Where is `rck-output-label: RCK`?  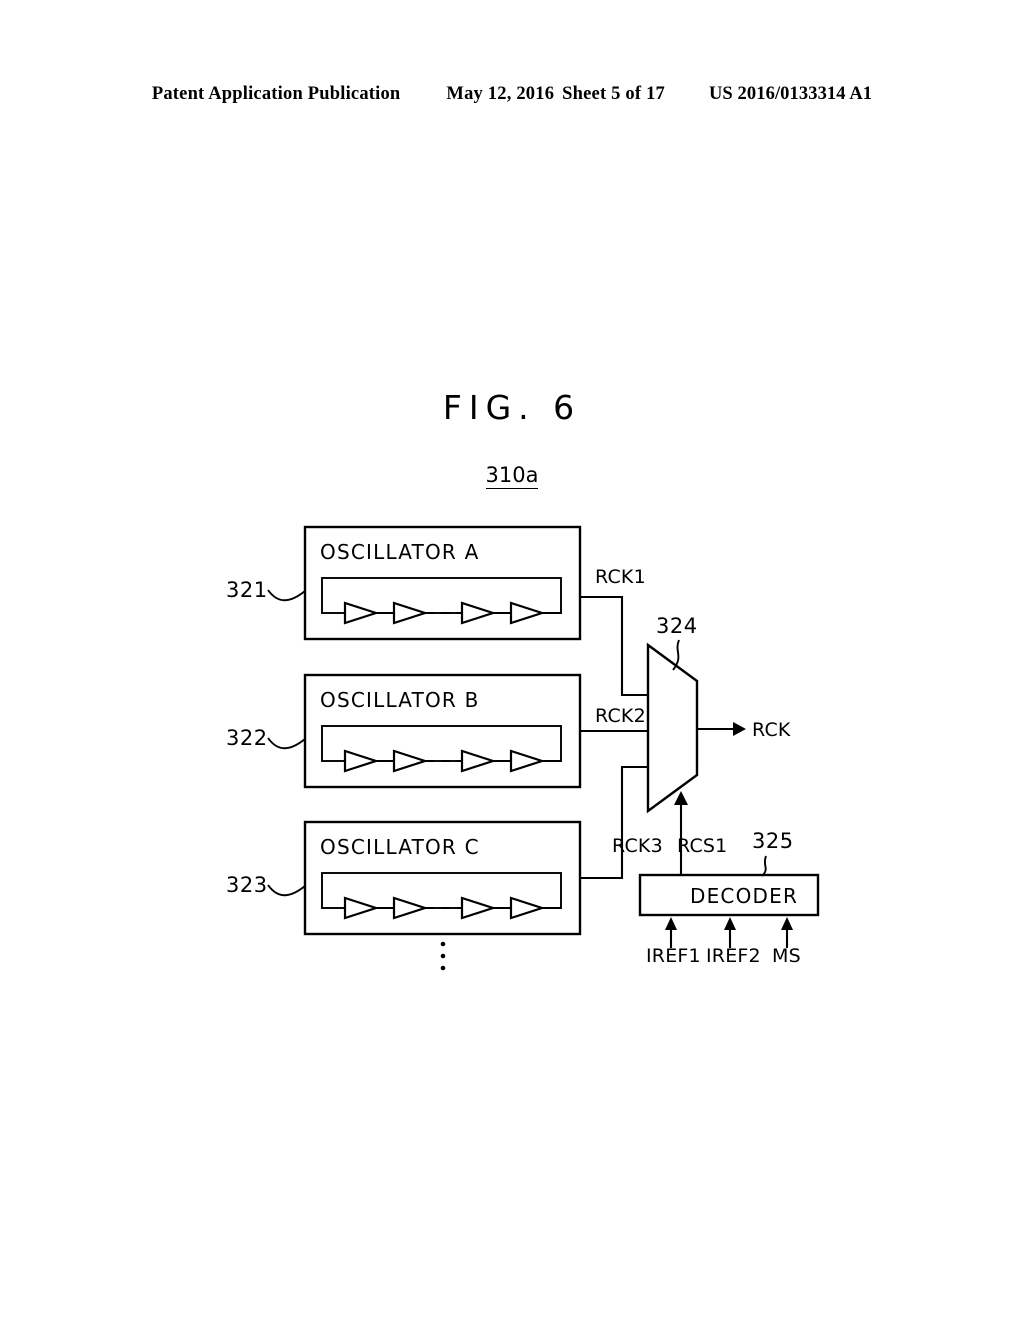 rck-output-label: RCK is located at coordinates (771, 730).